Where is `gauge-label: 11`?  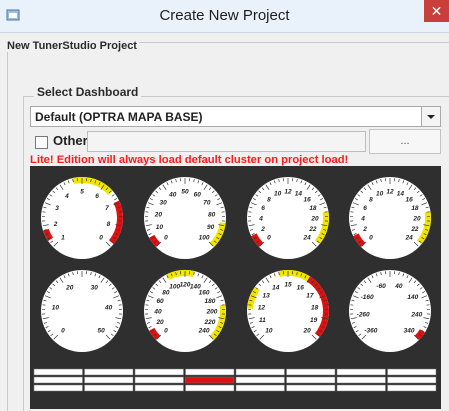 gauge-label: 11 is located at coordinates (262, 320).